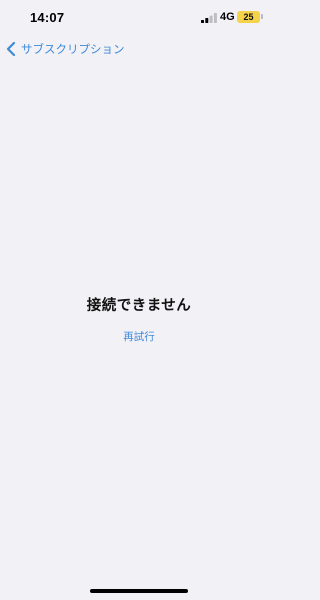 The height and width of the screenshot is (600, 320). What do you see at coordinates (139, 306) in the screenshot?
I see `error-title: 接続できません` at bounding box center [139, 306].